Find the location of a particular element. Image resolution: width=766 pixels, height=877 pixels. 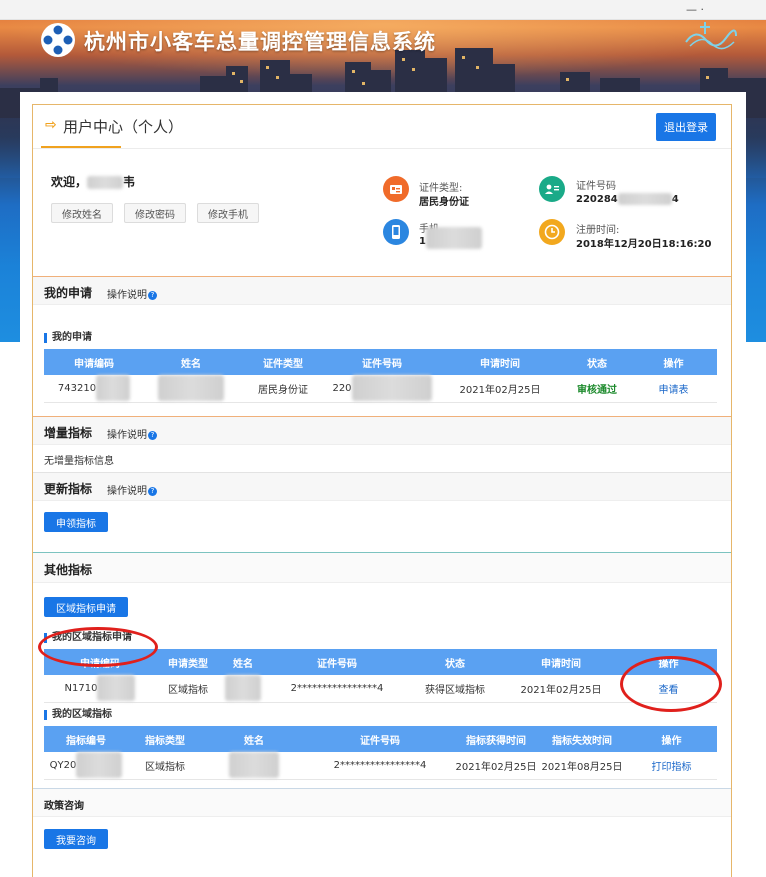

id-number-value: 220284 4 is located at coordinates (627, 199).